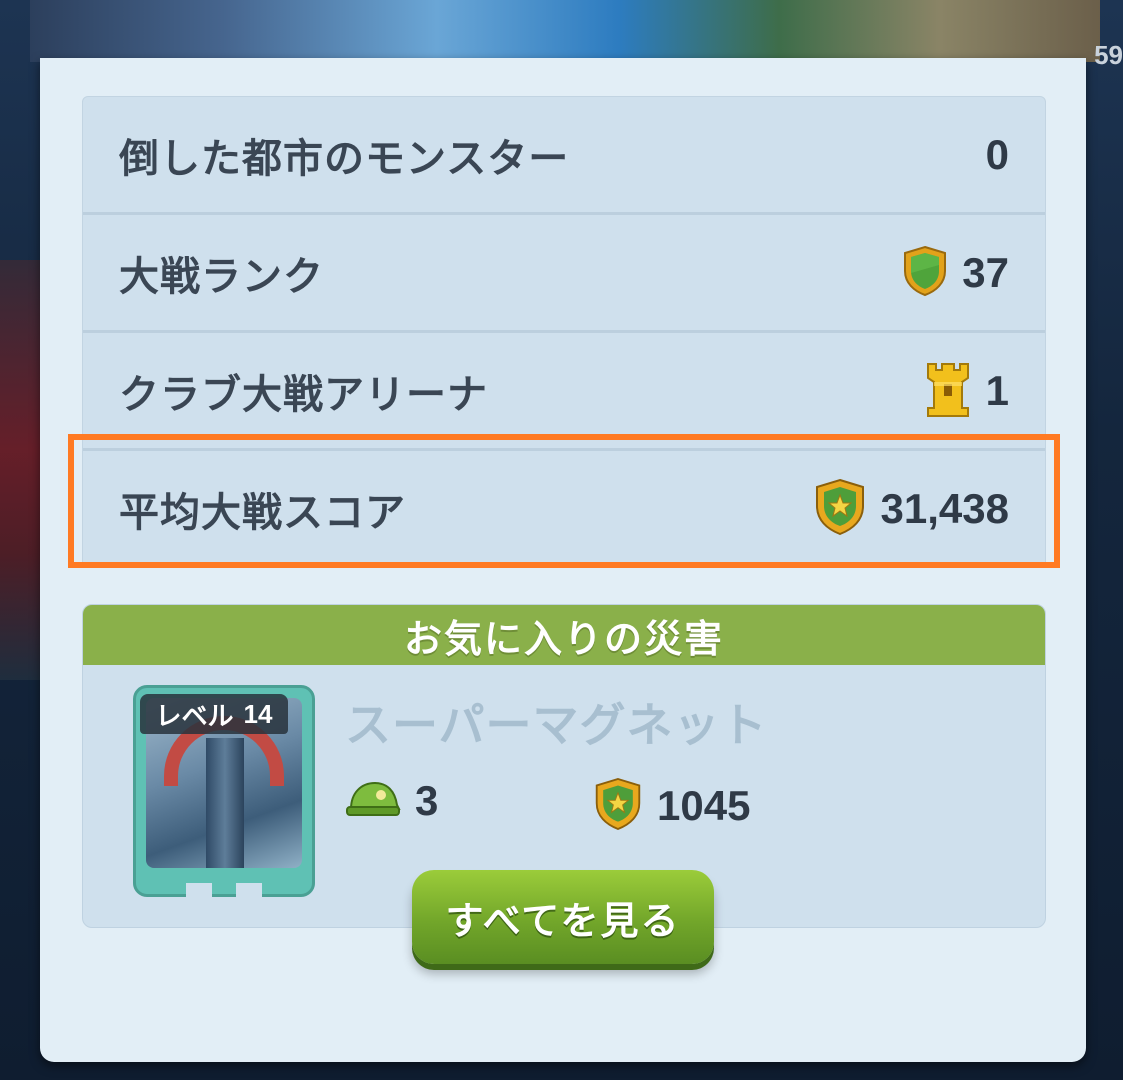 The image size is (1123, 1080). Describe the element at coordinates (1108, 55) in the screenshot. I see `corner-number: 59` at that location.